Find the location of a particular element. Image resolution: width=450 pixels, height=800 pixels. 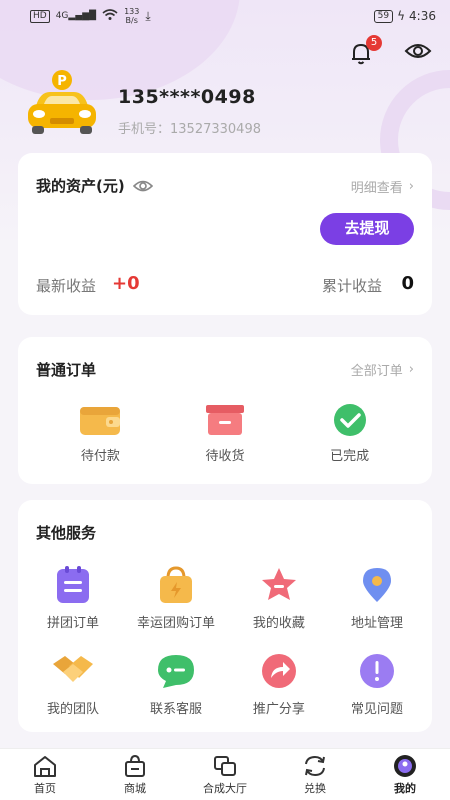

signal-icon: 4G▂▄▆█ is located at coordinates (76, 16).